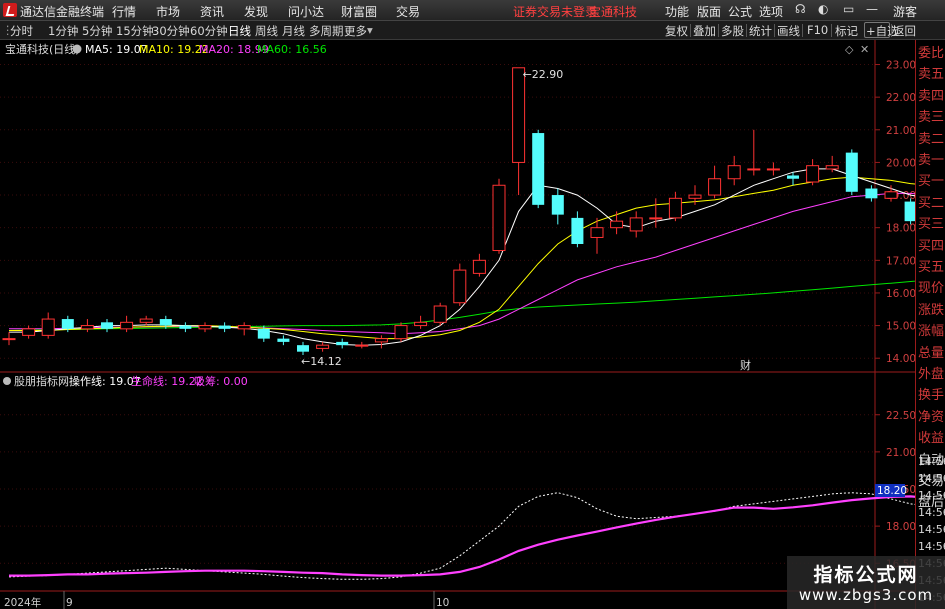  What do you see at coordinates (239, 31) in the screenshot?
I see `period-daily: 日线` at bounding box center [239, 31].